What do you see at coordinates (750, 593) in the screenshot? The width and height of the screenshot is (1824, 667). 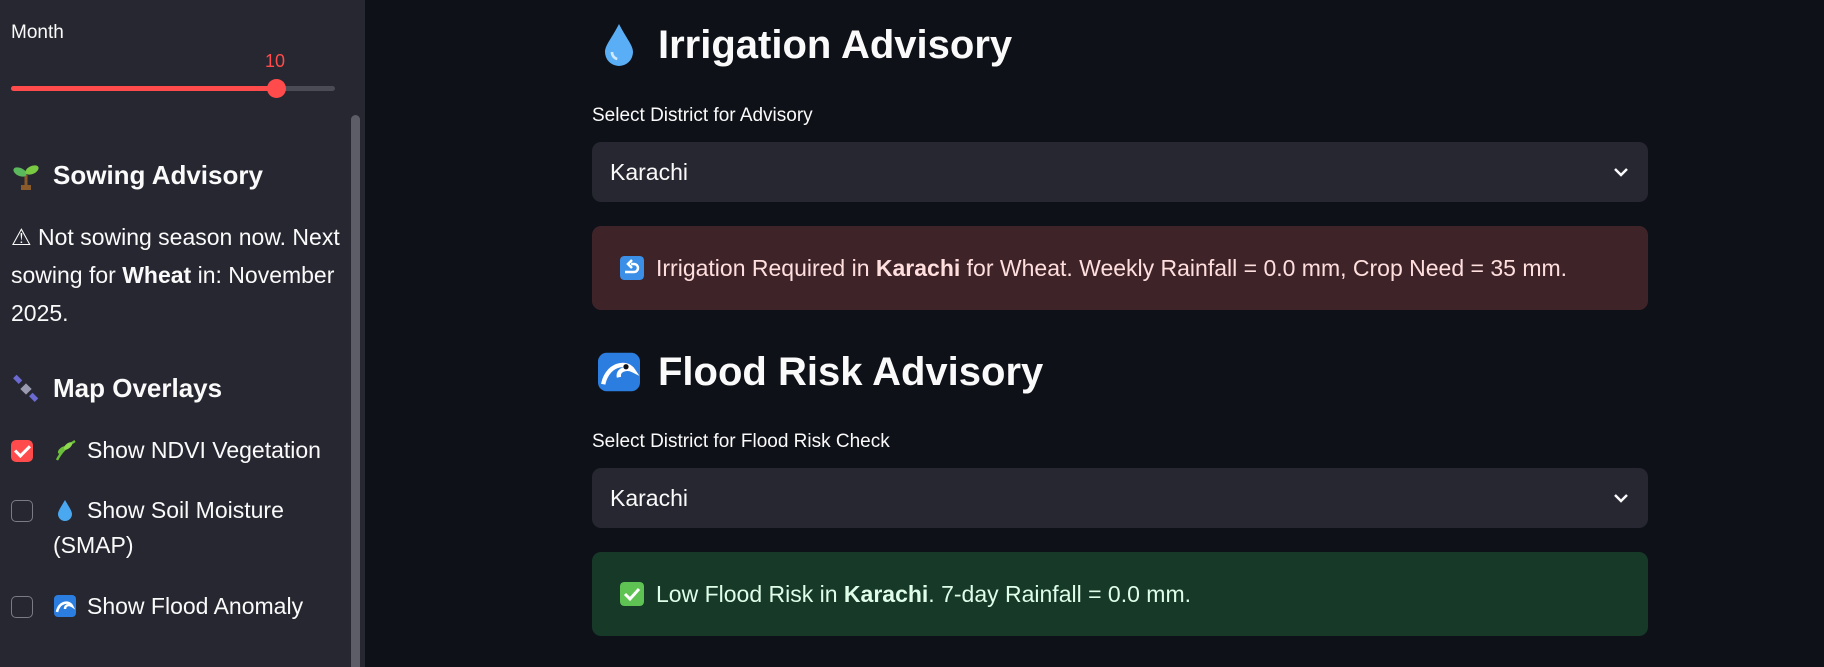 I see `flood-alert-prefix: Low Flood Risk in` at bounding box center [750, 593].